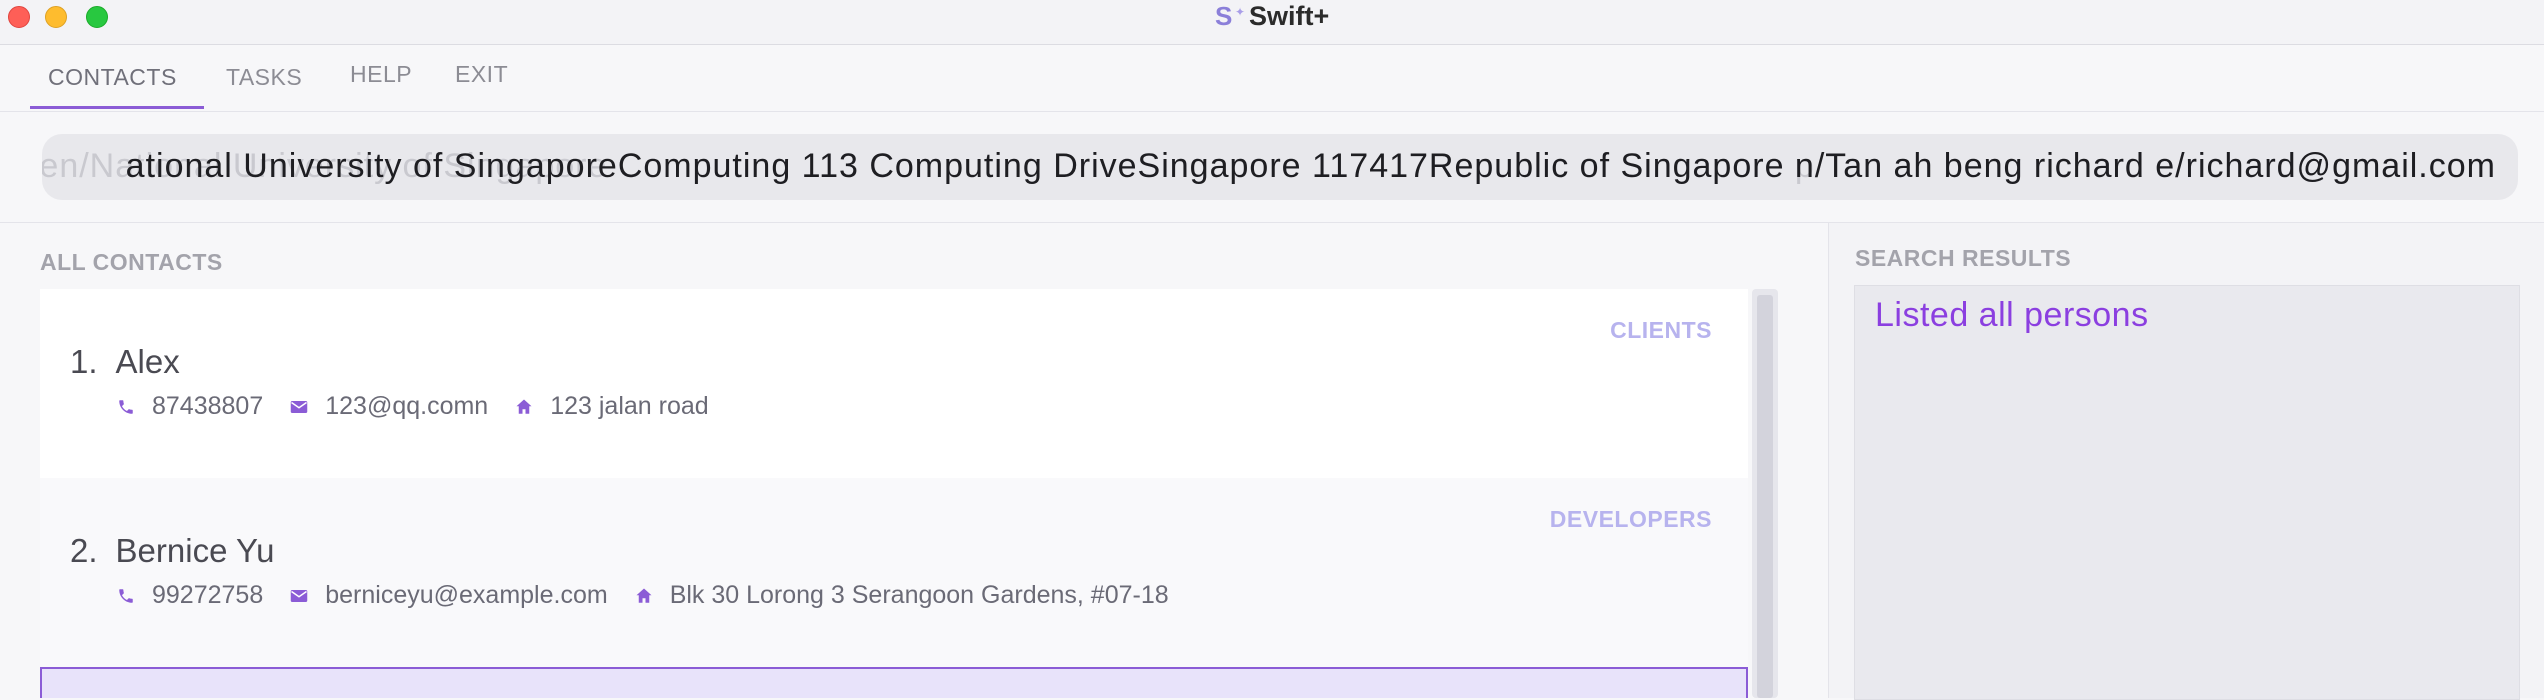 This screenshot has width=2544, height=700. I want to click on scrollbar-thumb, so click(1765, 496).